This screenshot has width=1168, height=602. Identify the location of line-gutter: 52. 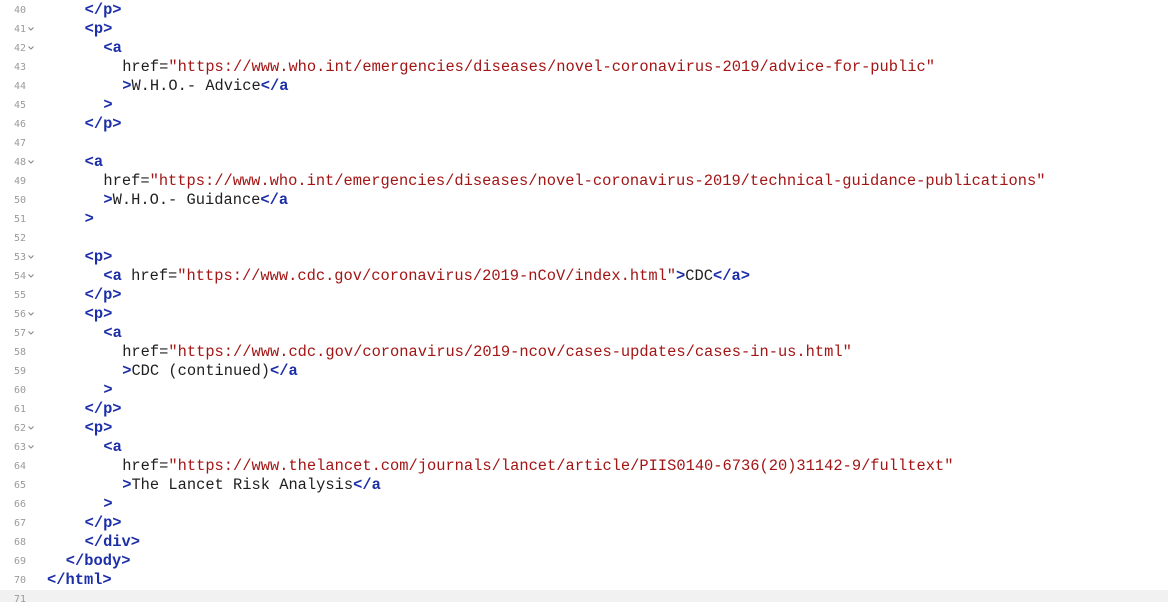
(18, 238).